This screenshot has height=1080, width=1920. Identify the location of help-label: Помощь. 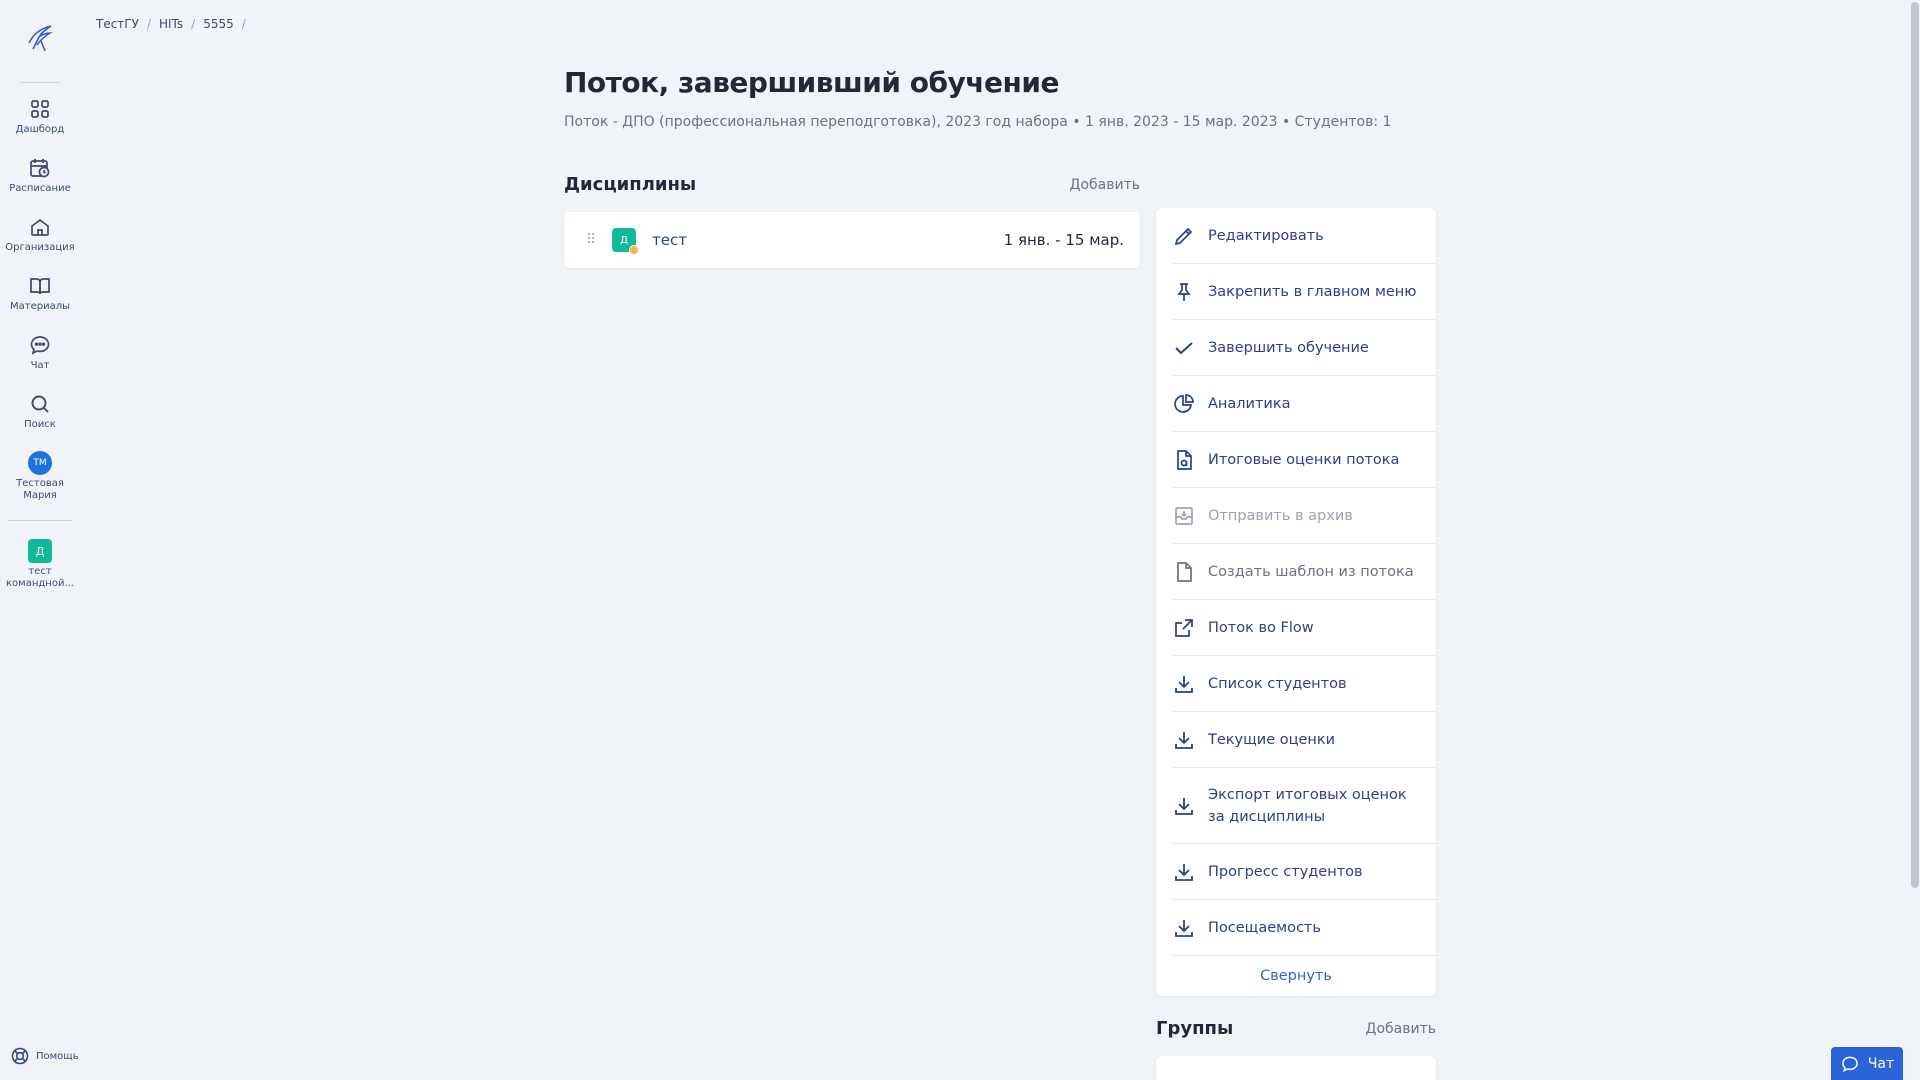
(57, 1056).